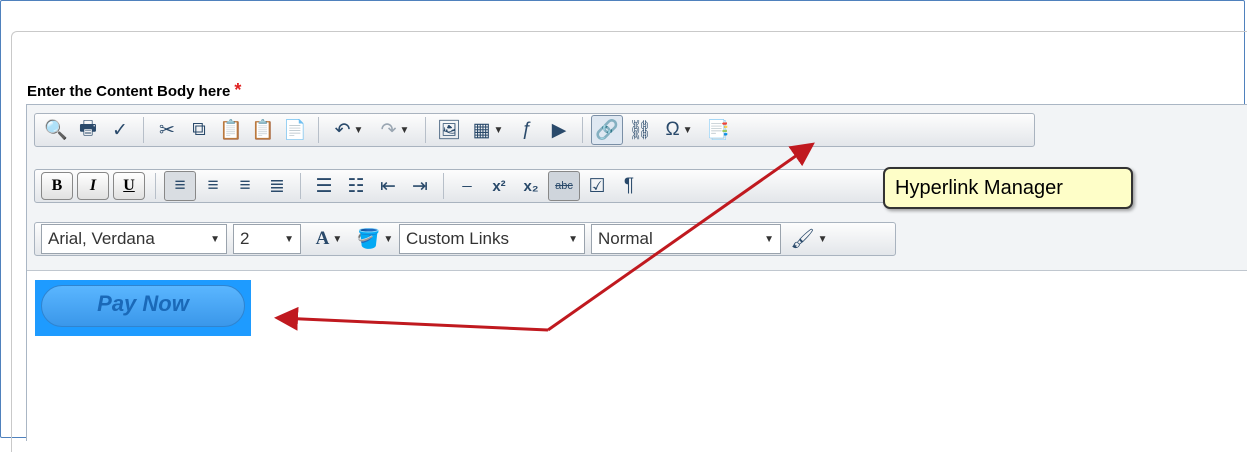 The height and width of the screenshot is (452, 1247). I want to click on tooltip-text: Hyperlink Manager, so click(979, 187).